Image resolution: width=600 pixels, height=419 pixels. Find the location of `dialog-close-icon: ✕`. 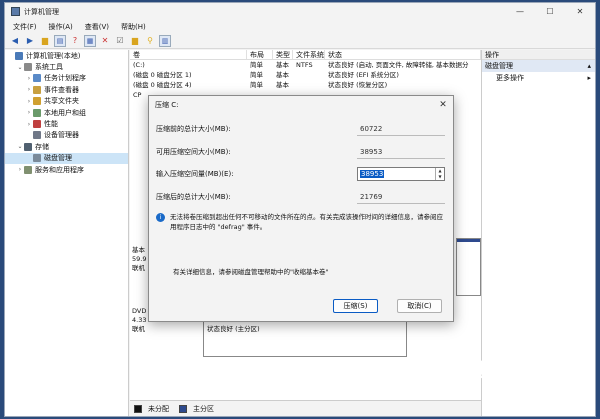

dialog-close-icon: ✕ is located at coordinates (443, 105).